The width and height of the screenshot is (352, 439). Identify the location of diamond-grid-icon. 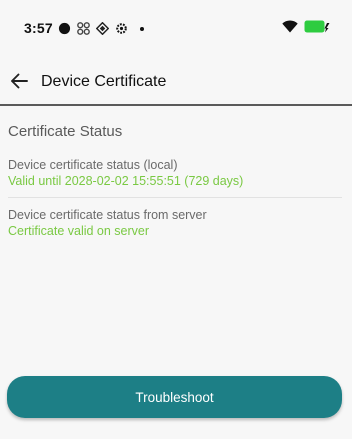
(102, 28).